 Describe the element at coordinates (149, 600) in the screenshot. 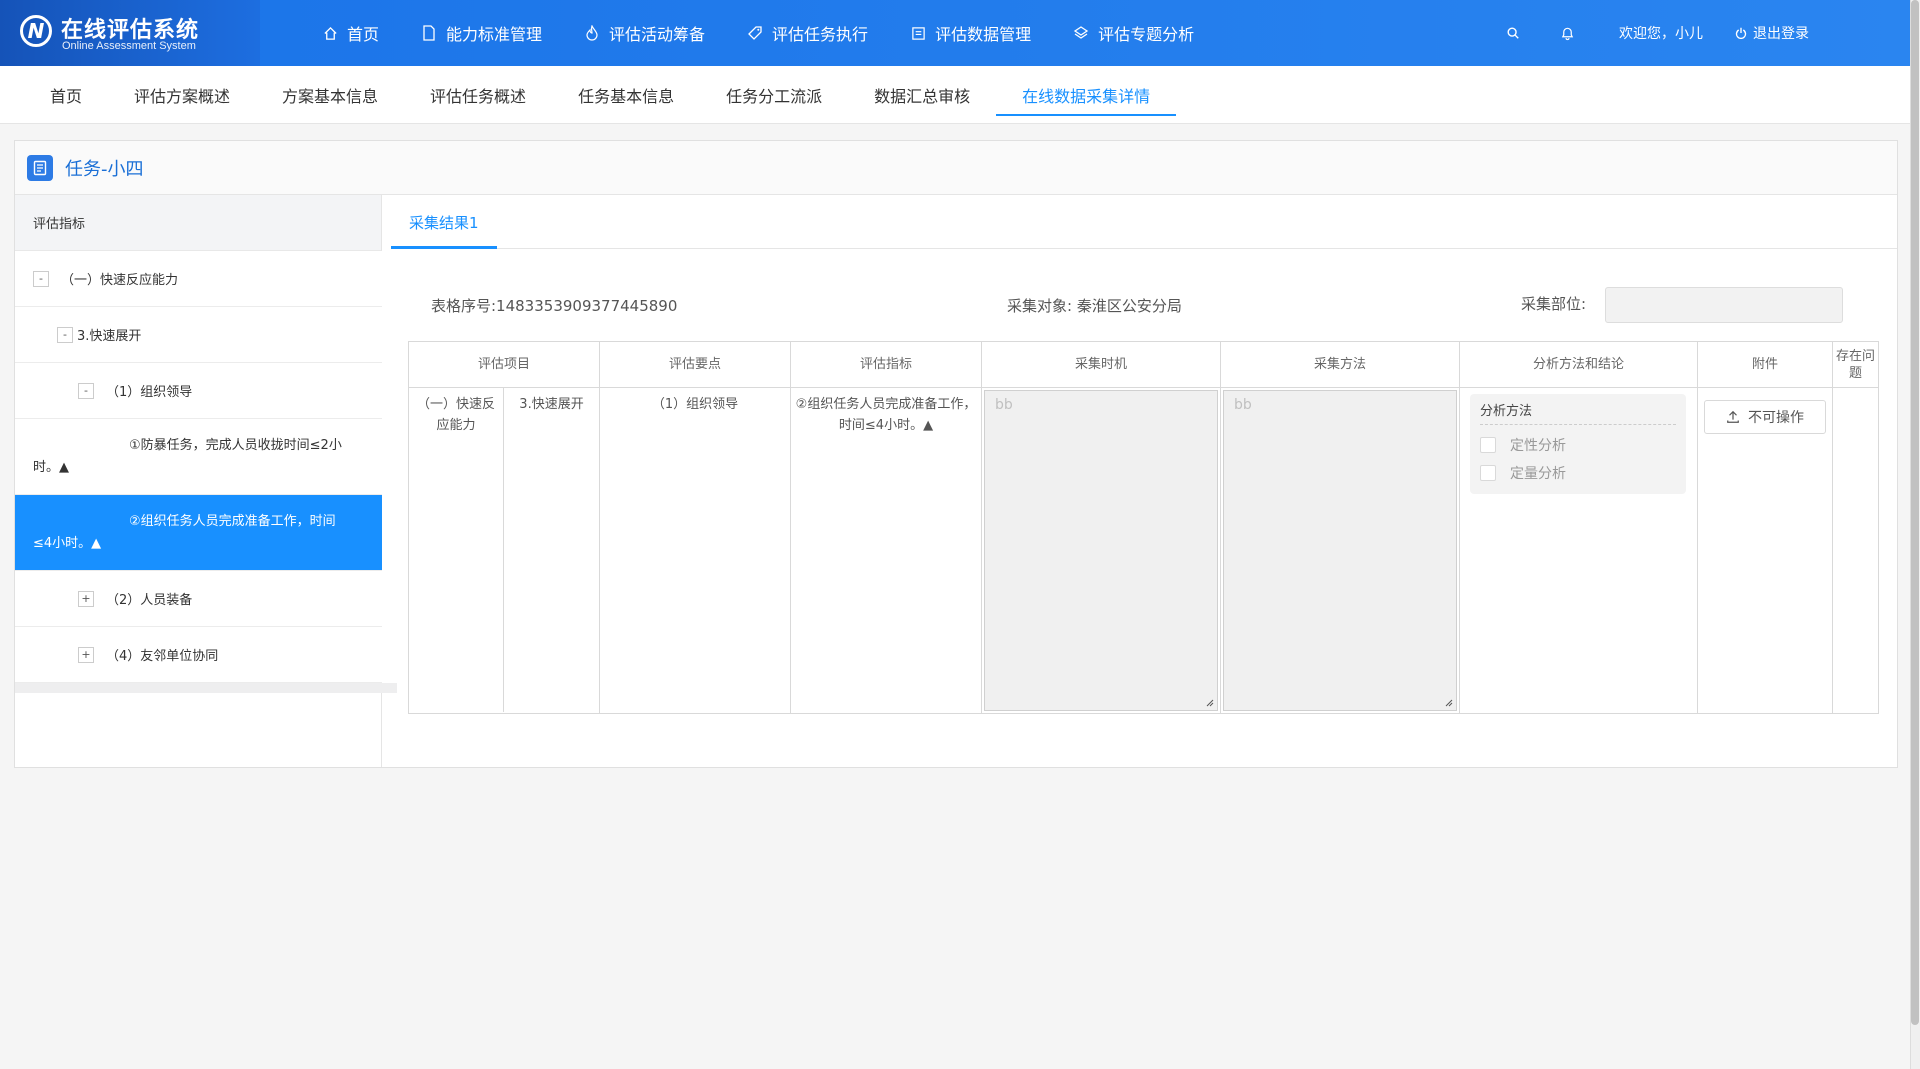

I see `tree-node-label: （2）人员装备` at that location.